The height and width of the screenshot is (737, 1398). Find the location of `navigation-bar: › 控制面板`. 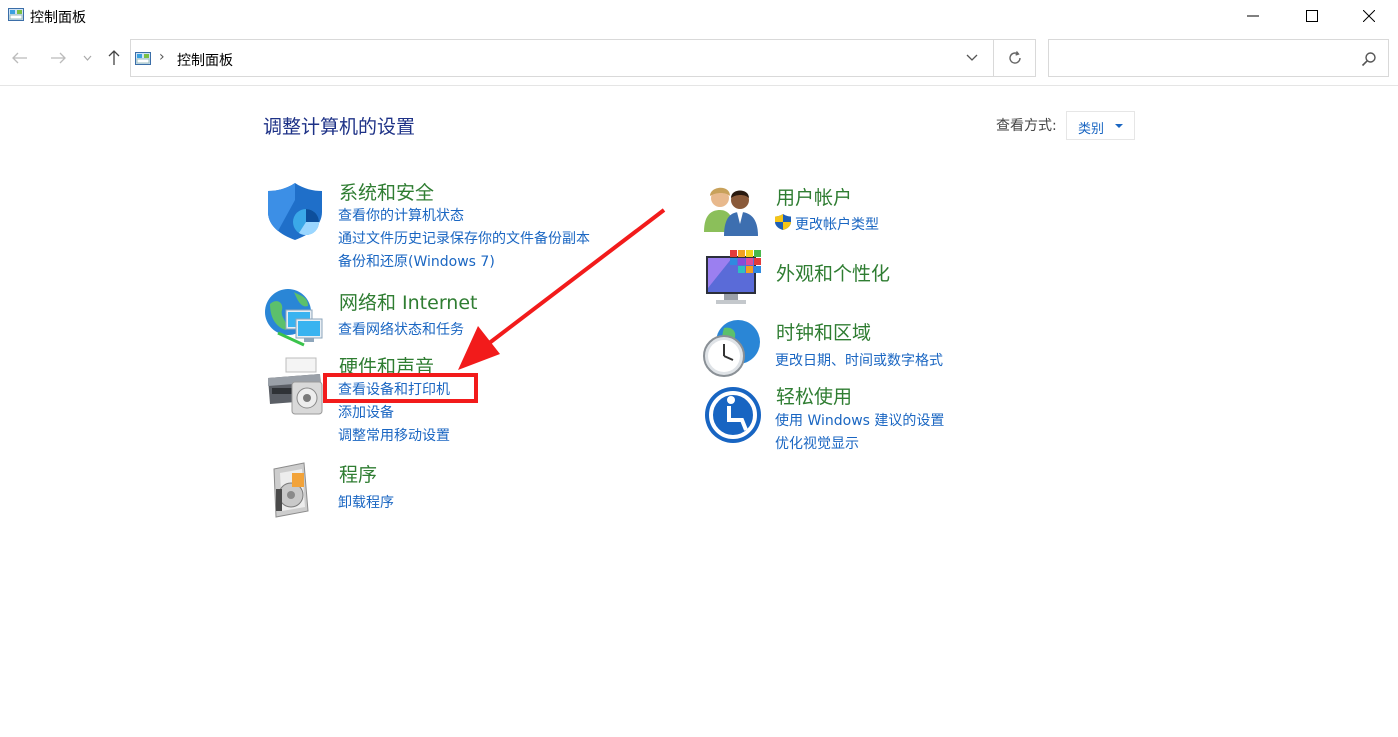

navigation-bar: › 控制面板 is located at coordinates (699, 59).